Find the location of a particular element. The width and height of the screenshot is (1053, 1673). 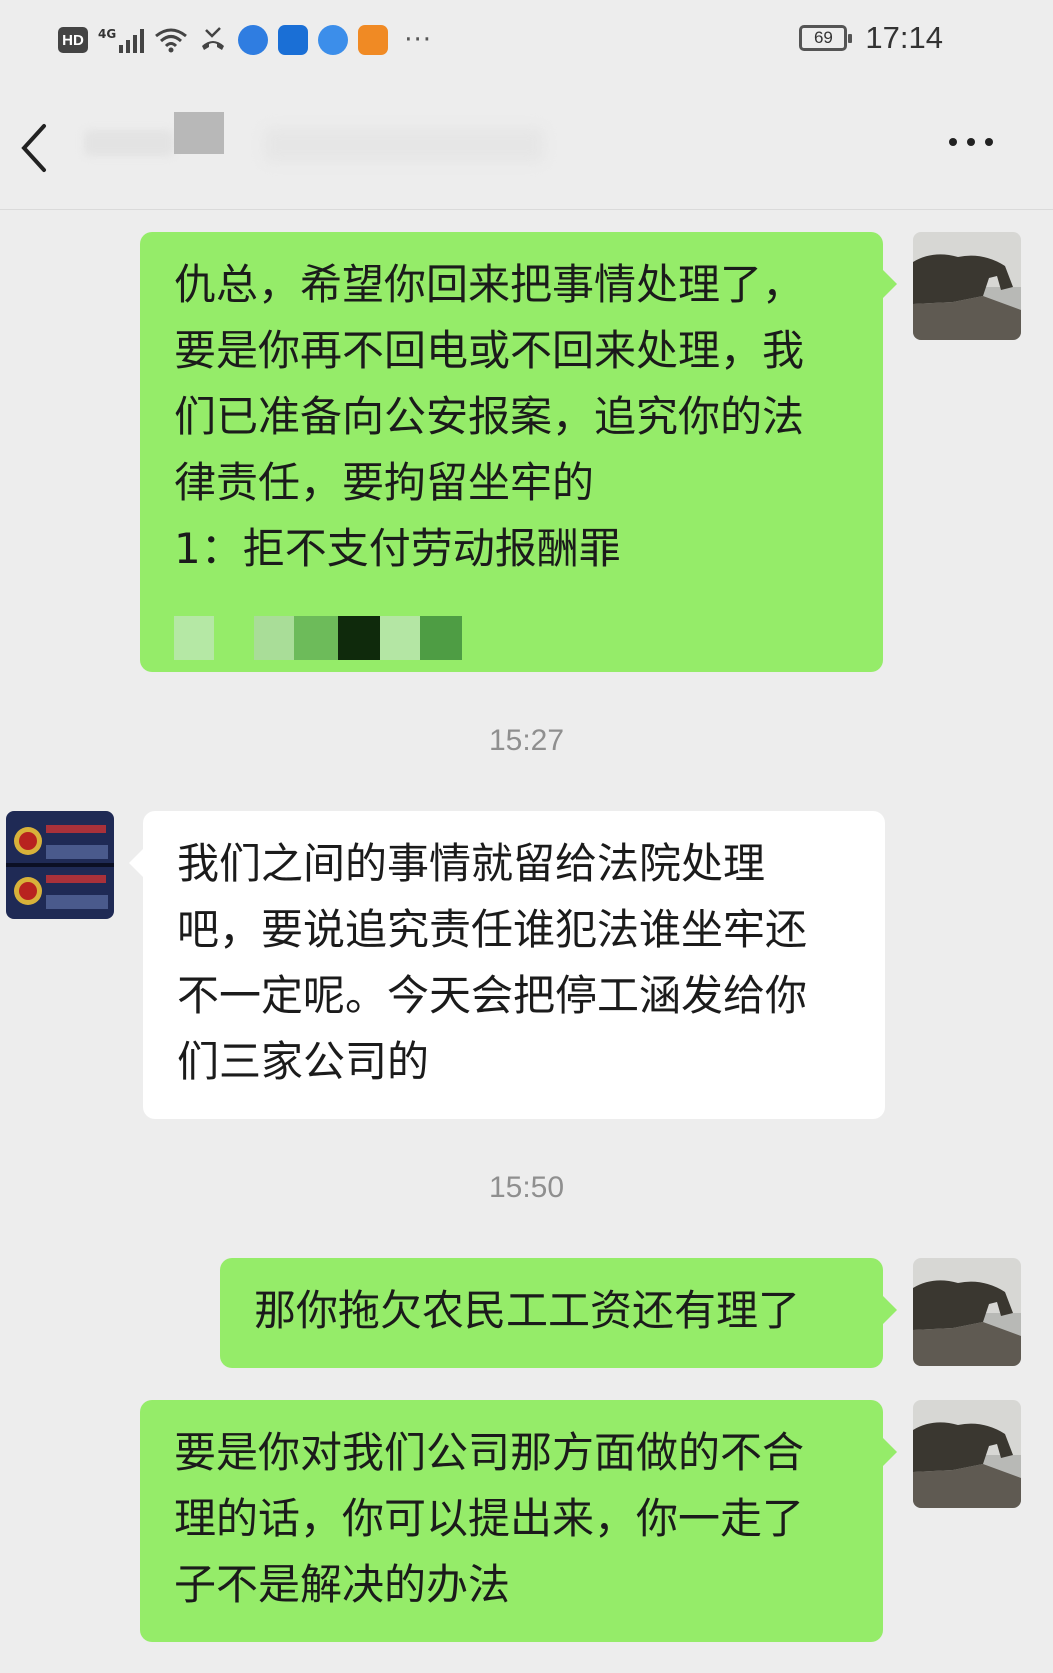

status-right: 69 17:14 is located at coordinates (871, 38).